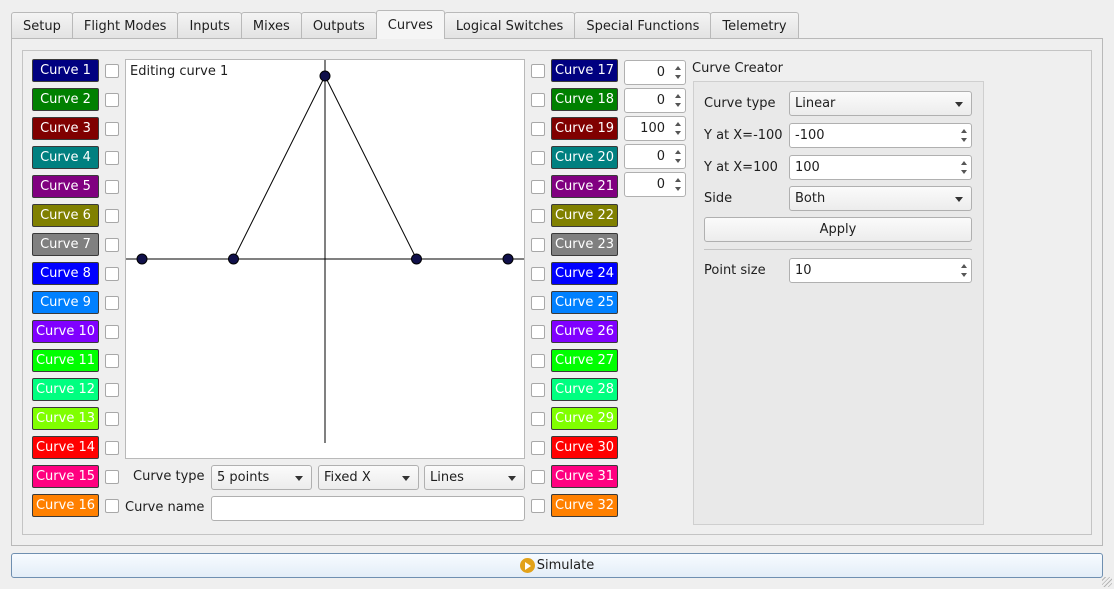  I want to click on tab-telemetry: Telemetry, so click(754, 25).